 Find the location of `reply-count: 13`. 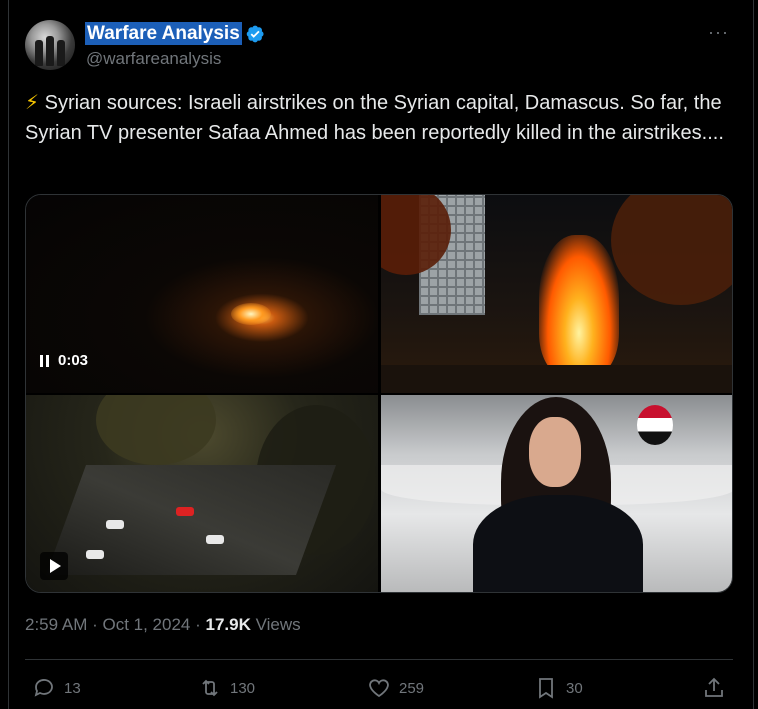

reply-count: 13 is located at coordinates (72, 688).